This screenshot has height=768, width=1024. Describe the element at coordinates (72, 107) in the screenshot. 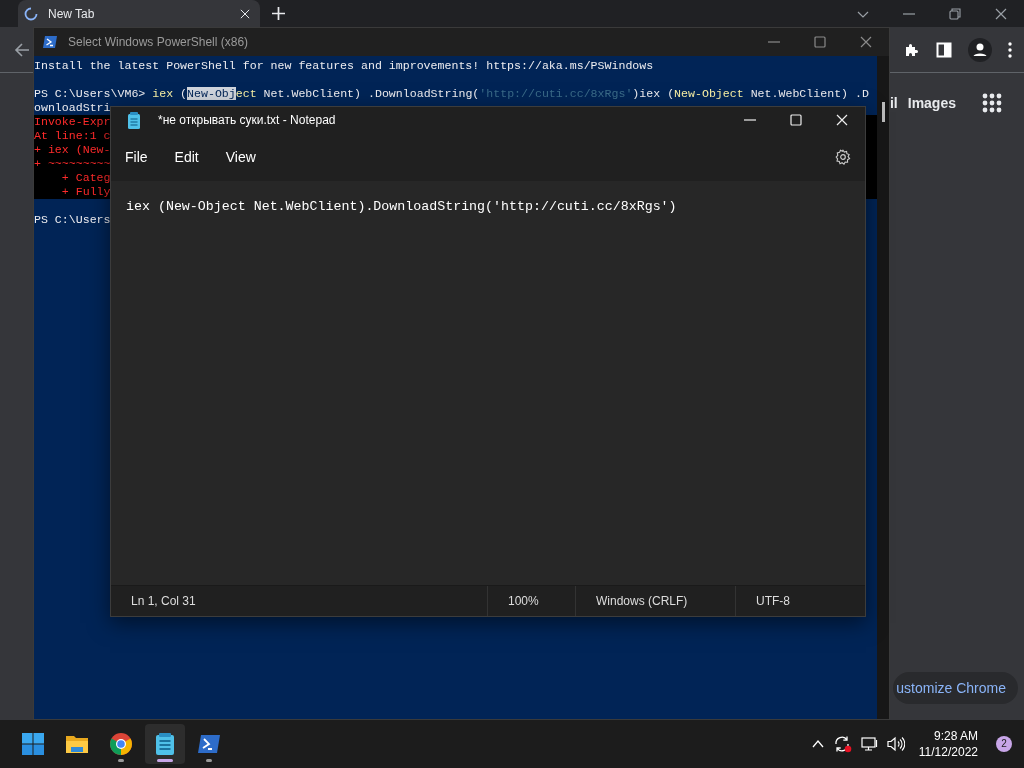

I see `console-text: ownloadStri` at that location.